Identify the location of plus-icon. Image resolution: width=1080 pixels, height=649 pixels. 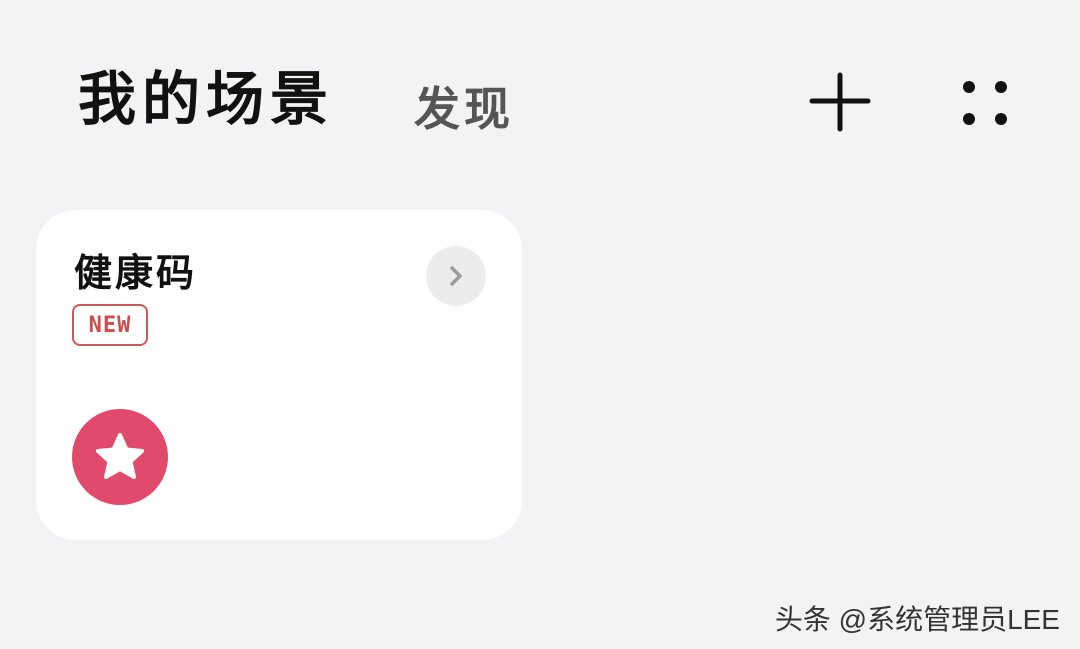
(840, 102).